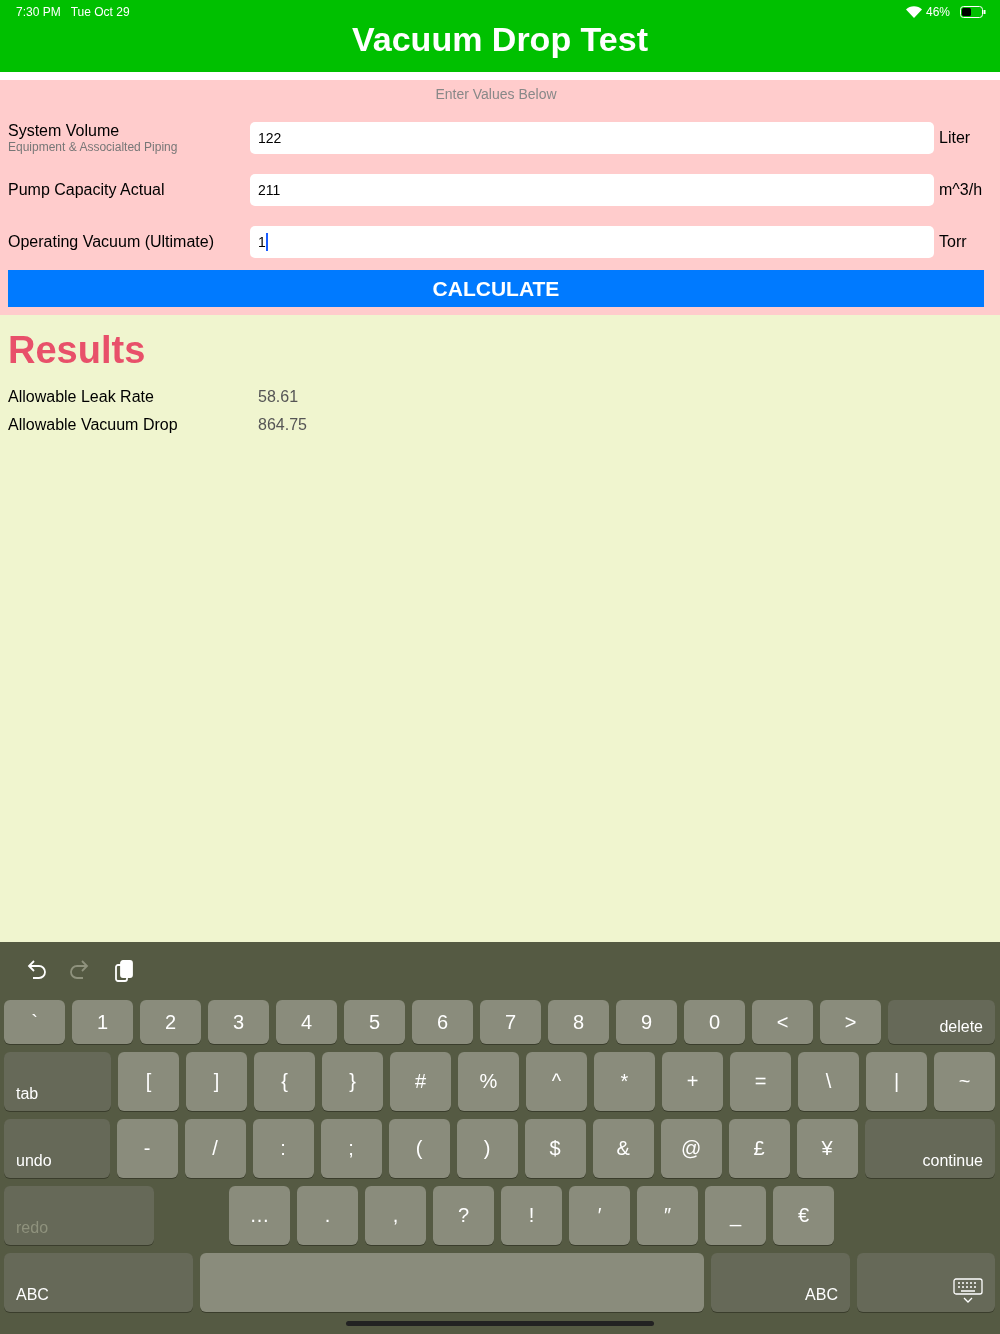  I want to click on status-time: 7:30 PM, so click(38, 12).